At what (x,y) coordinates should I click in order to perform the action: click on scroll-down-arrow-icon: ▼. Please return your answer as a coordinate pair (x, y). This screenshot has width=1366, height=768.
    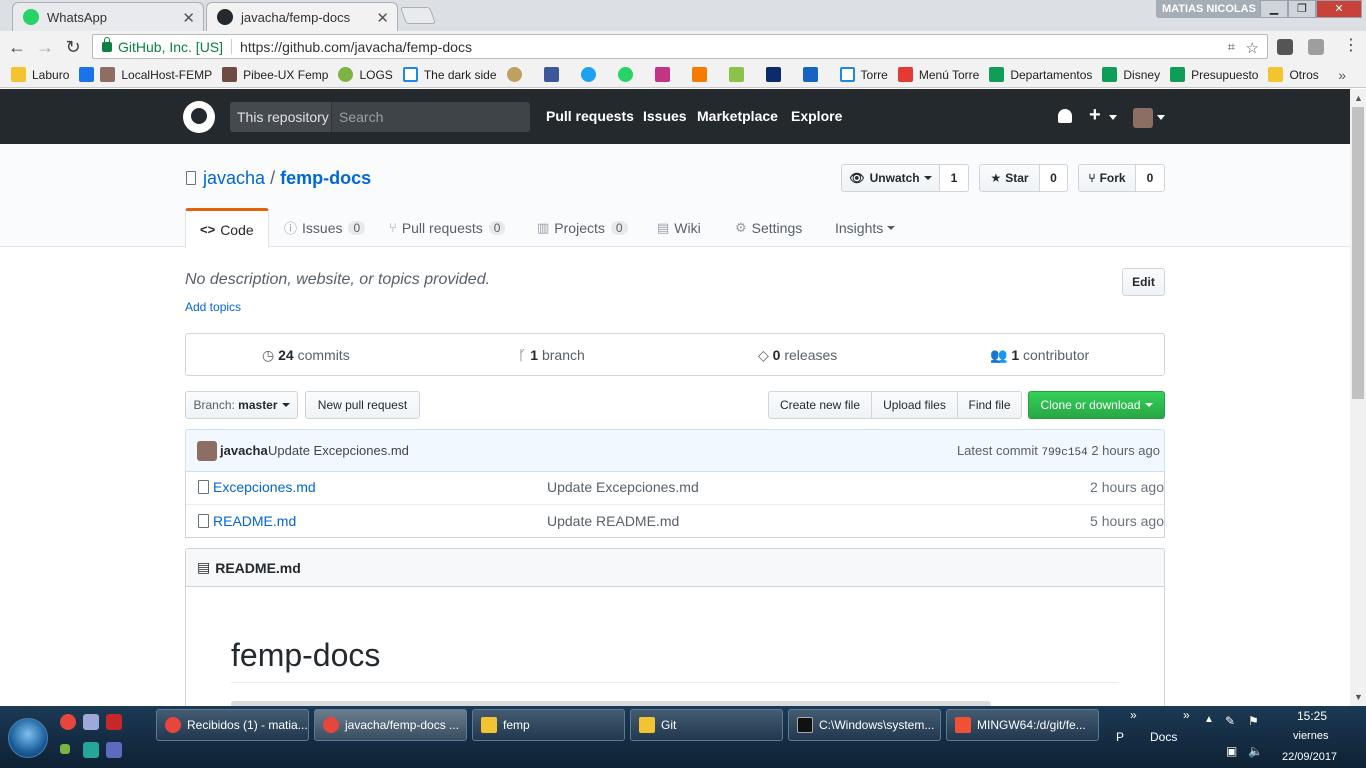
    Looking at the image, I should click on (1358, 697).